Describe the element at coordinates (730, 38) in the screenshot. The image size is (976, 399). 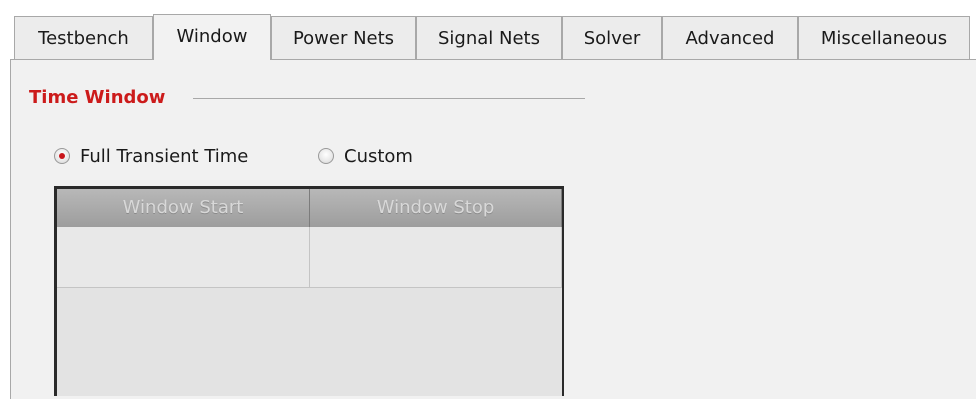
I see `tab-advanced: Advanced` at that location.